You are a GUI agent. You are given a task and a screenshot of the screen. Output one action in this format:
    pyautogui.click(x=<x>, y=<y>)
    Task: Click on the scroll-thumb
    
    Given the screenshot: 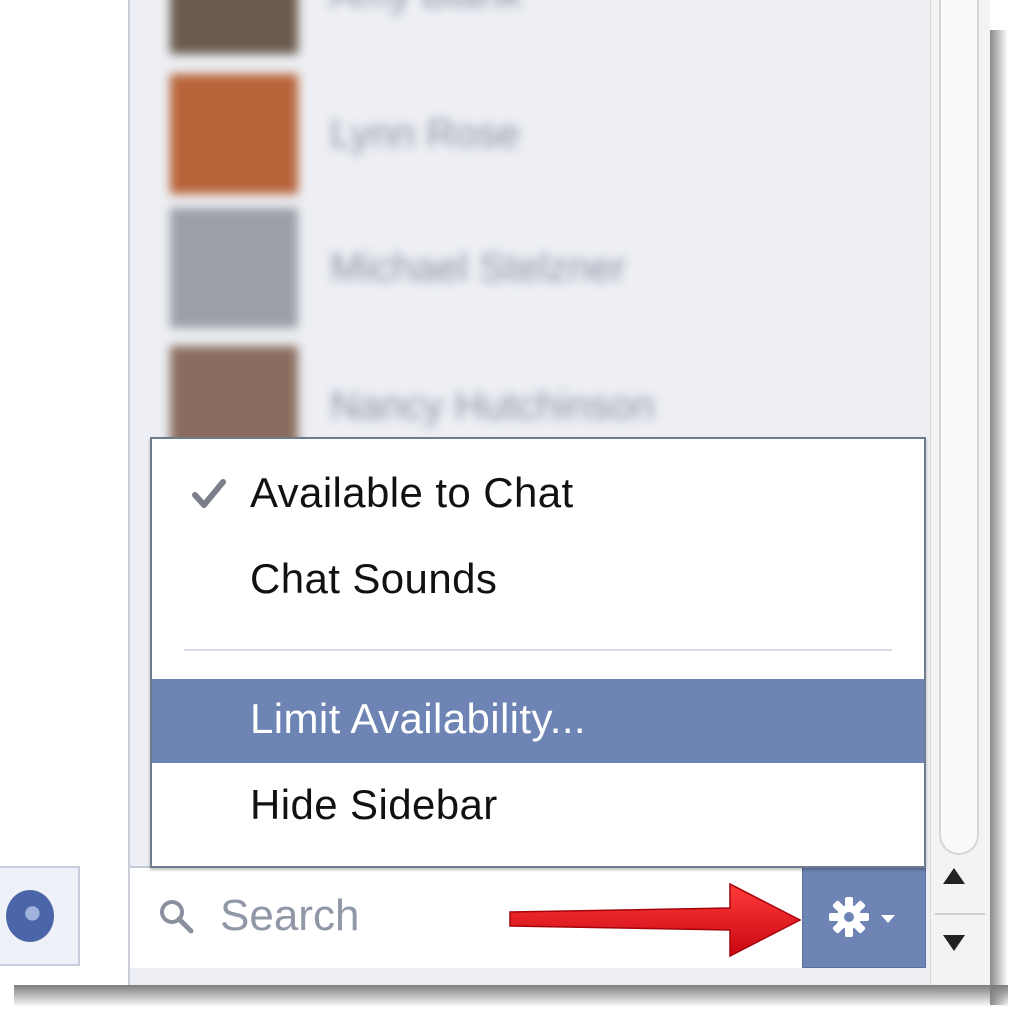 What is the action you would take?
    pyautogui.click(x=959, y=427)
    